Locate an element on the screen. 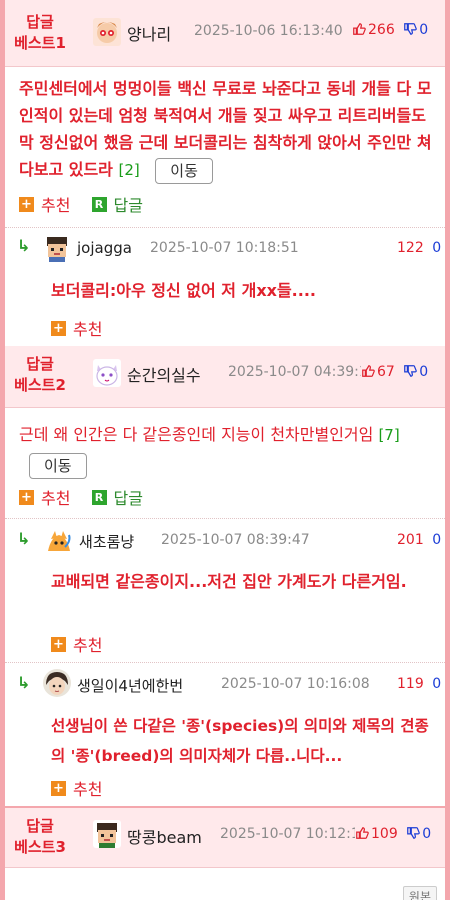  reply-vote-box: 122 0 is located at coordinates (419, 248).